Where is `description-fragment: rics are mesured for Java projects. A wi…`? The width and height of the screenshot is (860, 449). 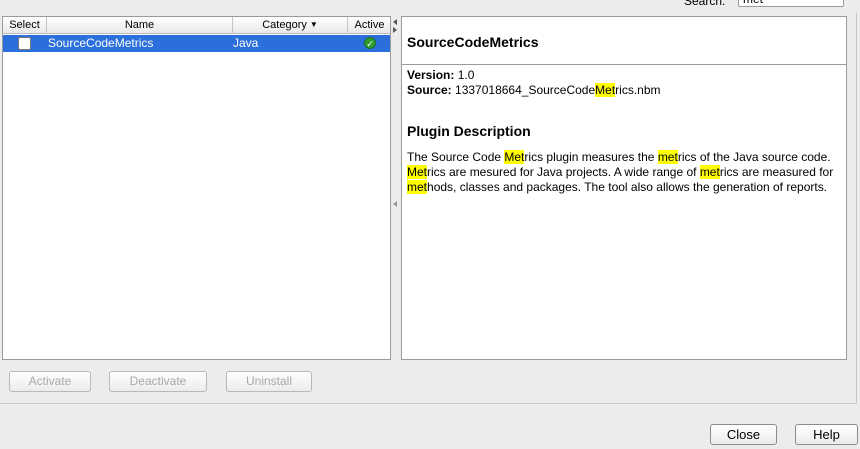
description-fragment: rics are mesured for Java projects. A wi… is located at coordinates (563, 172).